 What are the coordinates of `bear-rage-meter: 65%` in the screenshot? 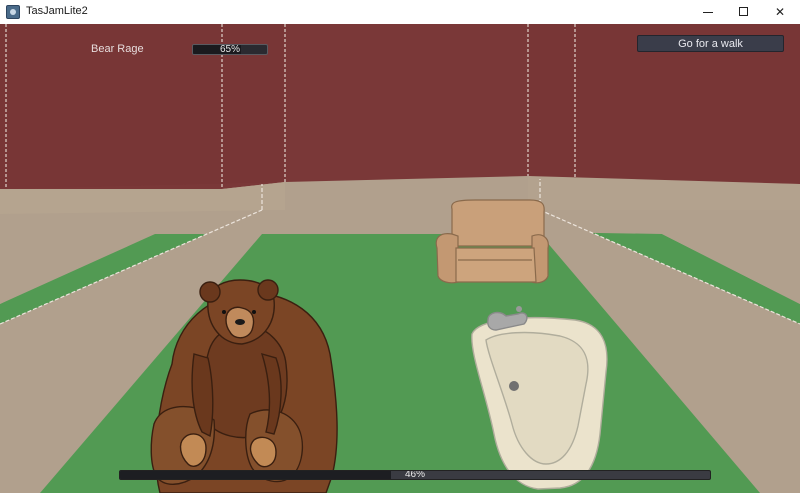 It's located at (230, 49).